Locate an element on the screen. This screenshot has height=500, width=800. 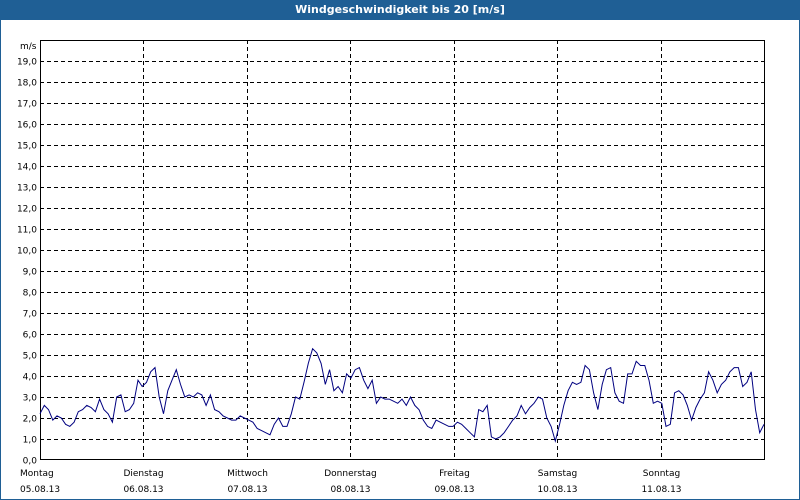
x-tick-date: 06.08.13 is located at coordinates (143, 490).